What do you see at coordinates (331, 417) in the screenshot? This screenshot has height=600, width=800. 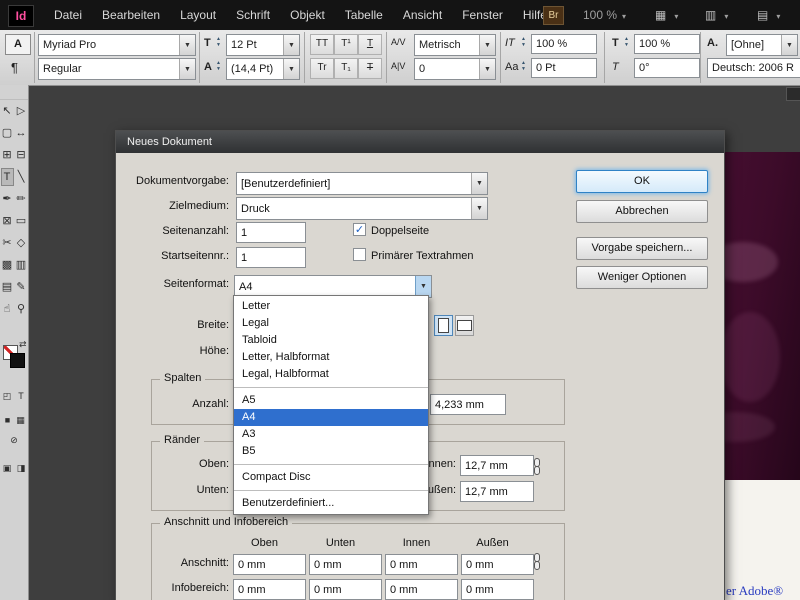 I see `list-item-a4-selected: A4` at bounding box center [331, 417].